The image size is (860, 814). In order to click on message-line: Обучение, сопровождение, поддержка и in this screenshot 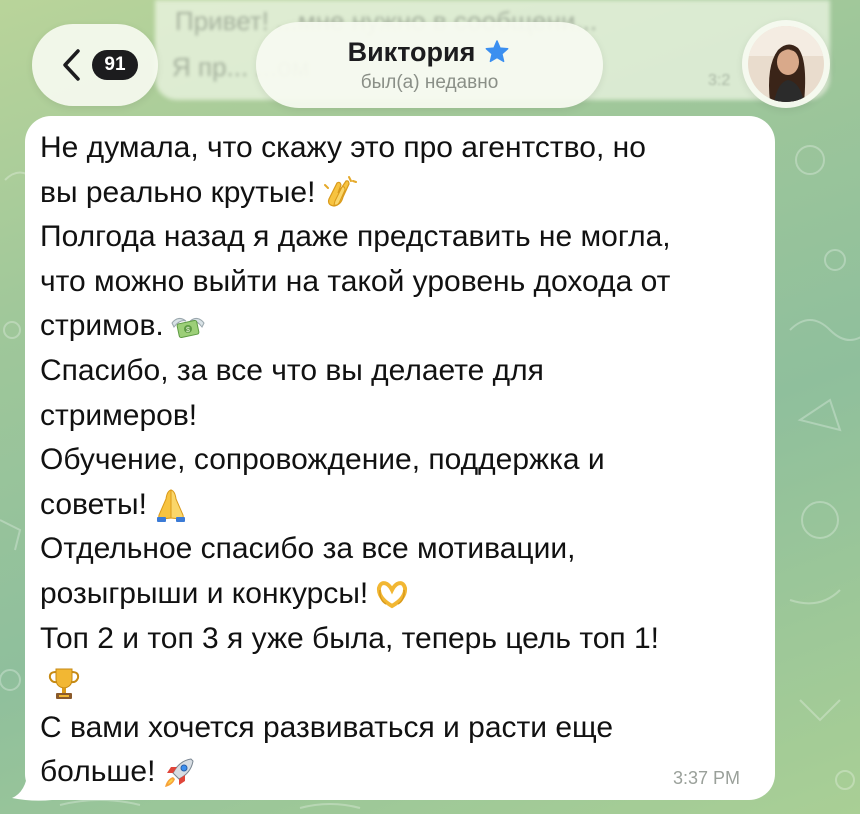, I will do `click(400, 460)`.